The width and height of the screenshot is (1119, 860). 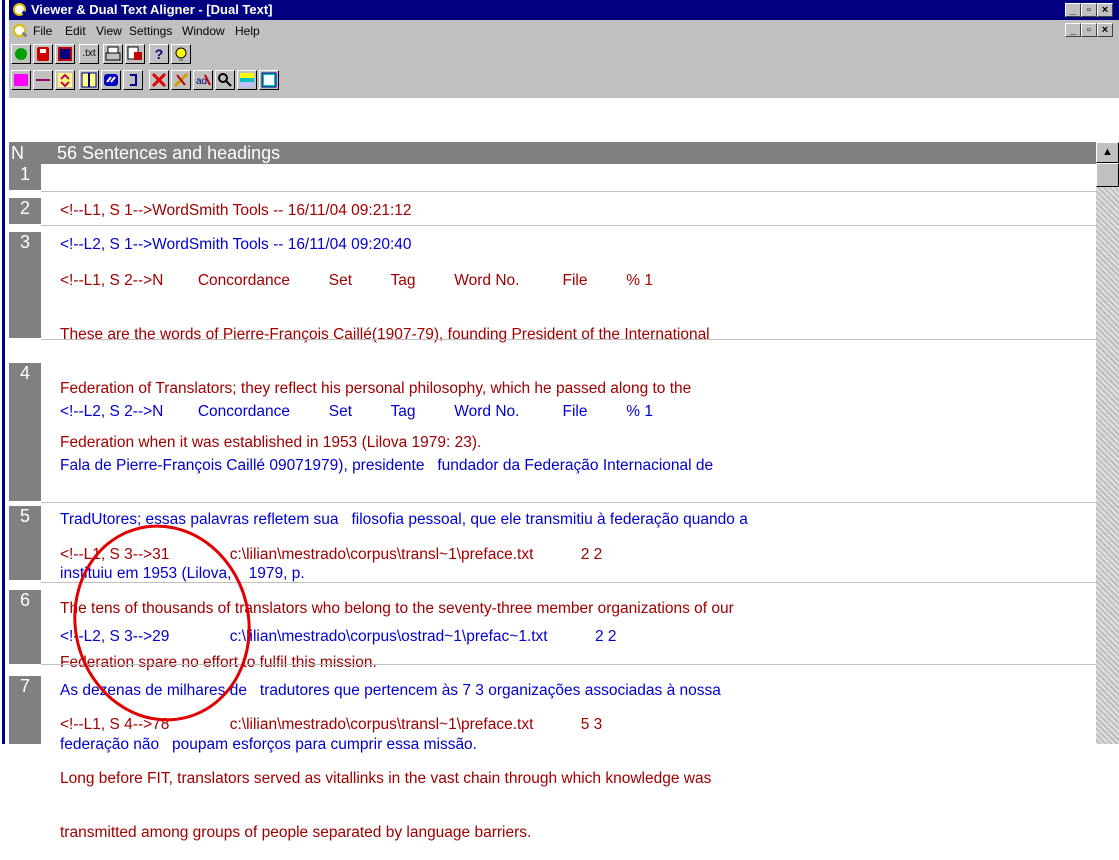 What do you see at coordinates (152, 9) in the screenshot?
I see `window-title: Viewer & Dual Text Aligner - [Dual Text]` at bounding box center [152, 9].